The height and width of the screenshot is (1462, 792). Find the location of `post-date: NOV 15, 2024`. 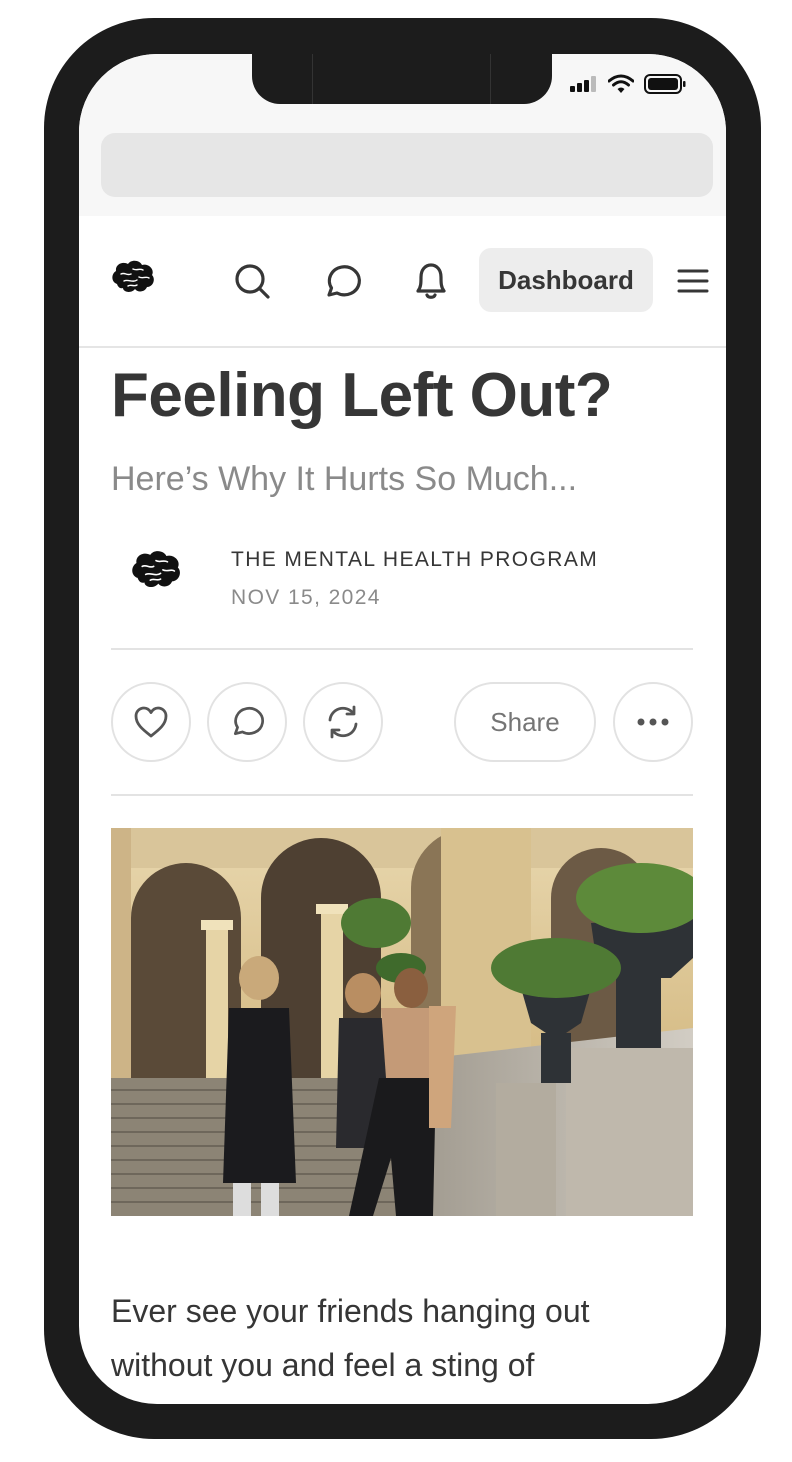

post-date: NOV 15, 2024 is located at coordinates (306, 597).